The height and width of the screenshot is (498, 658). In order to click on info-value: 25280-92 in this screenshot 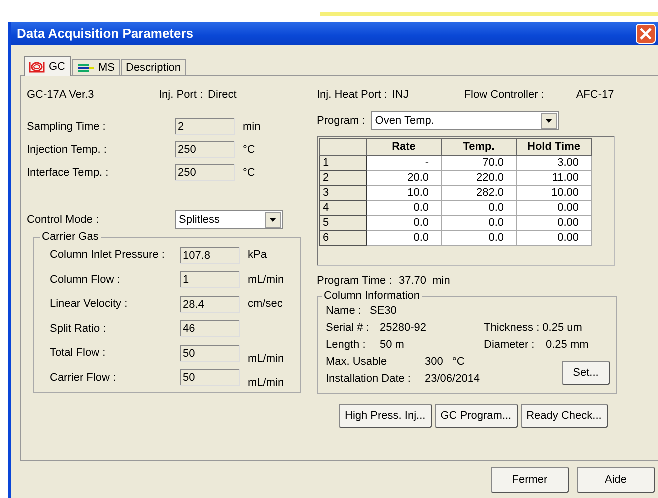, I will do `click(404, 328)`.